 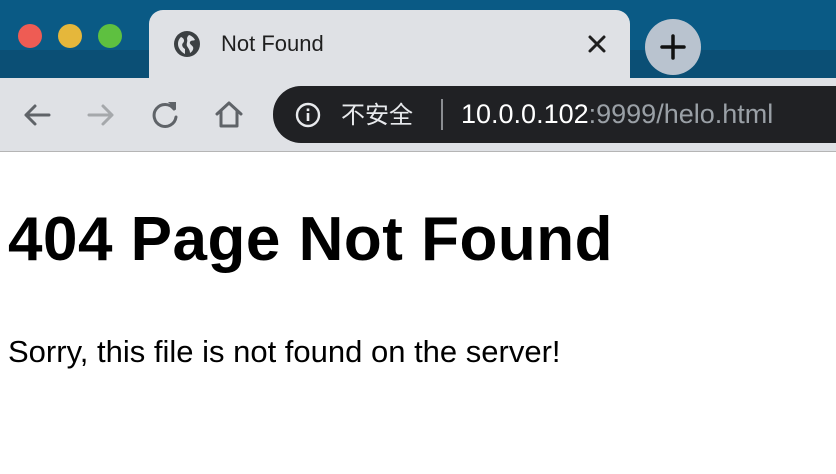 I want to click on close-icon, so click(x=597, y=44).